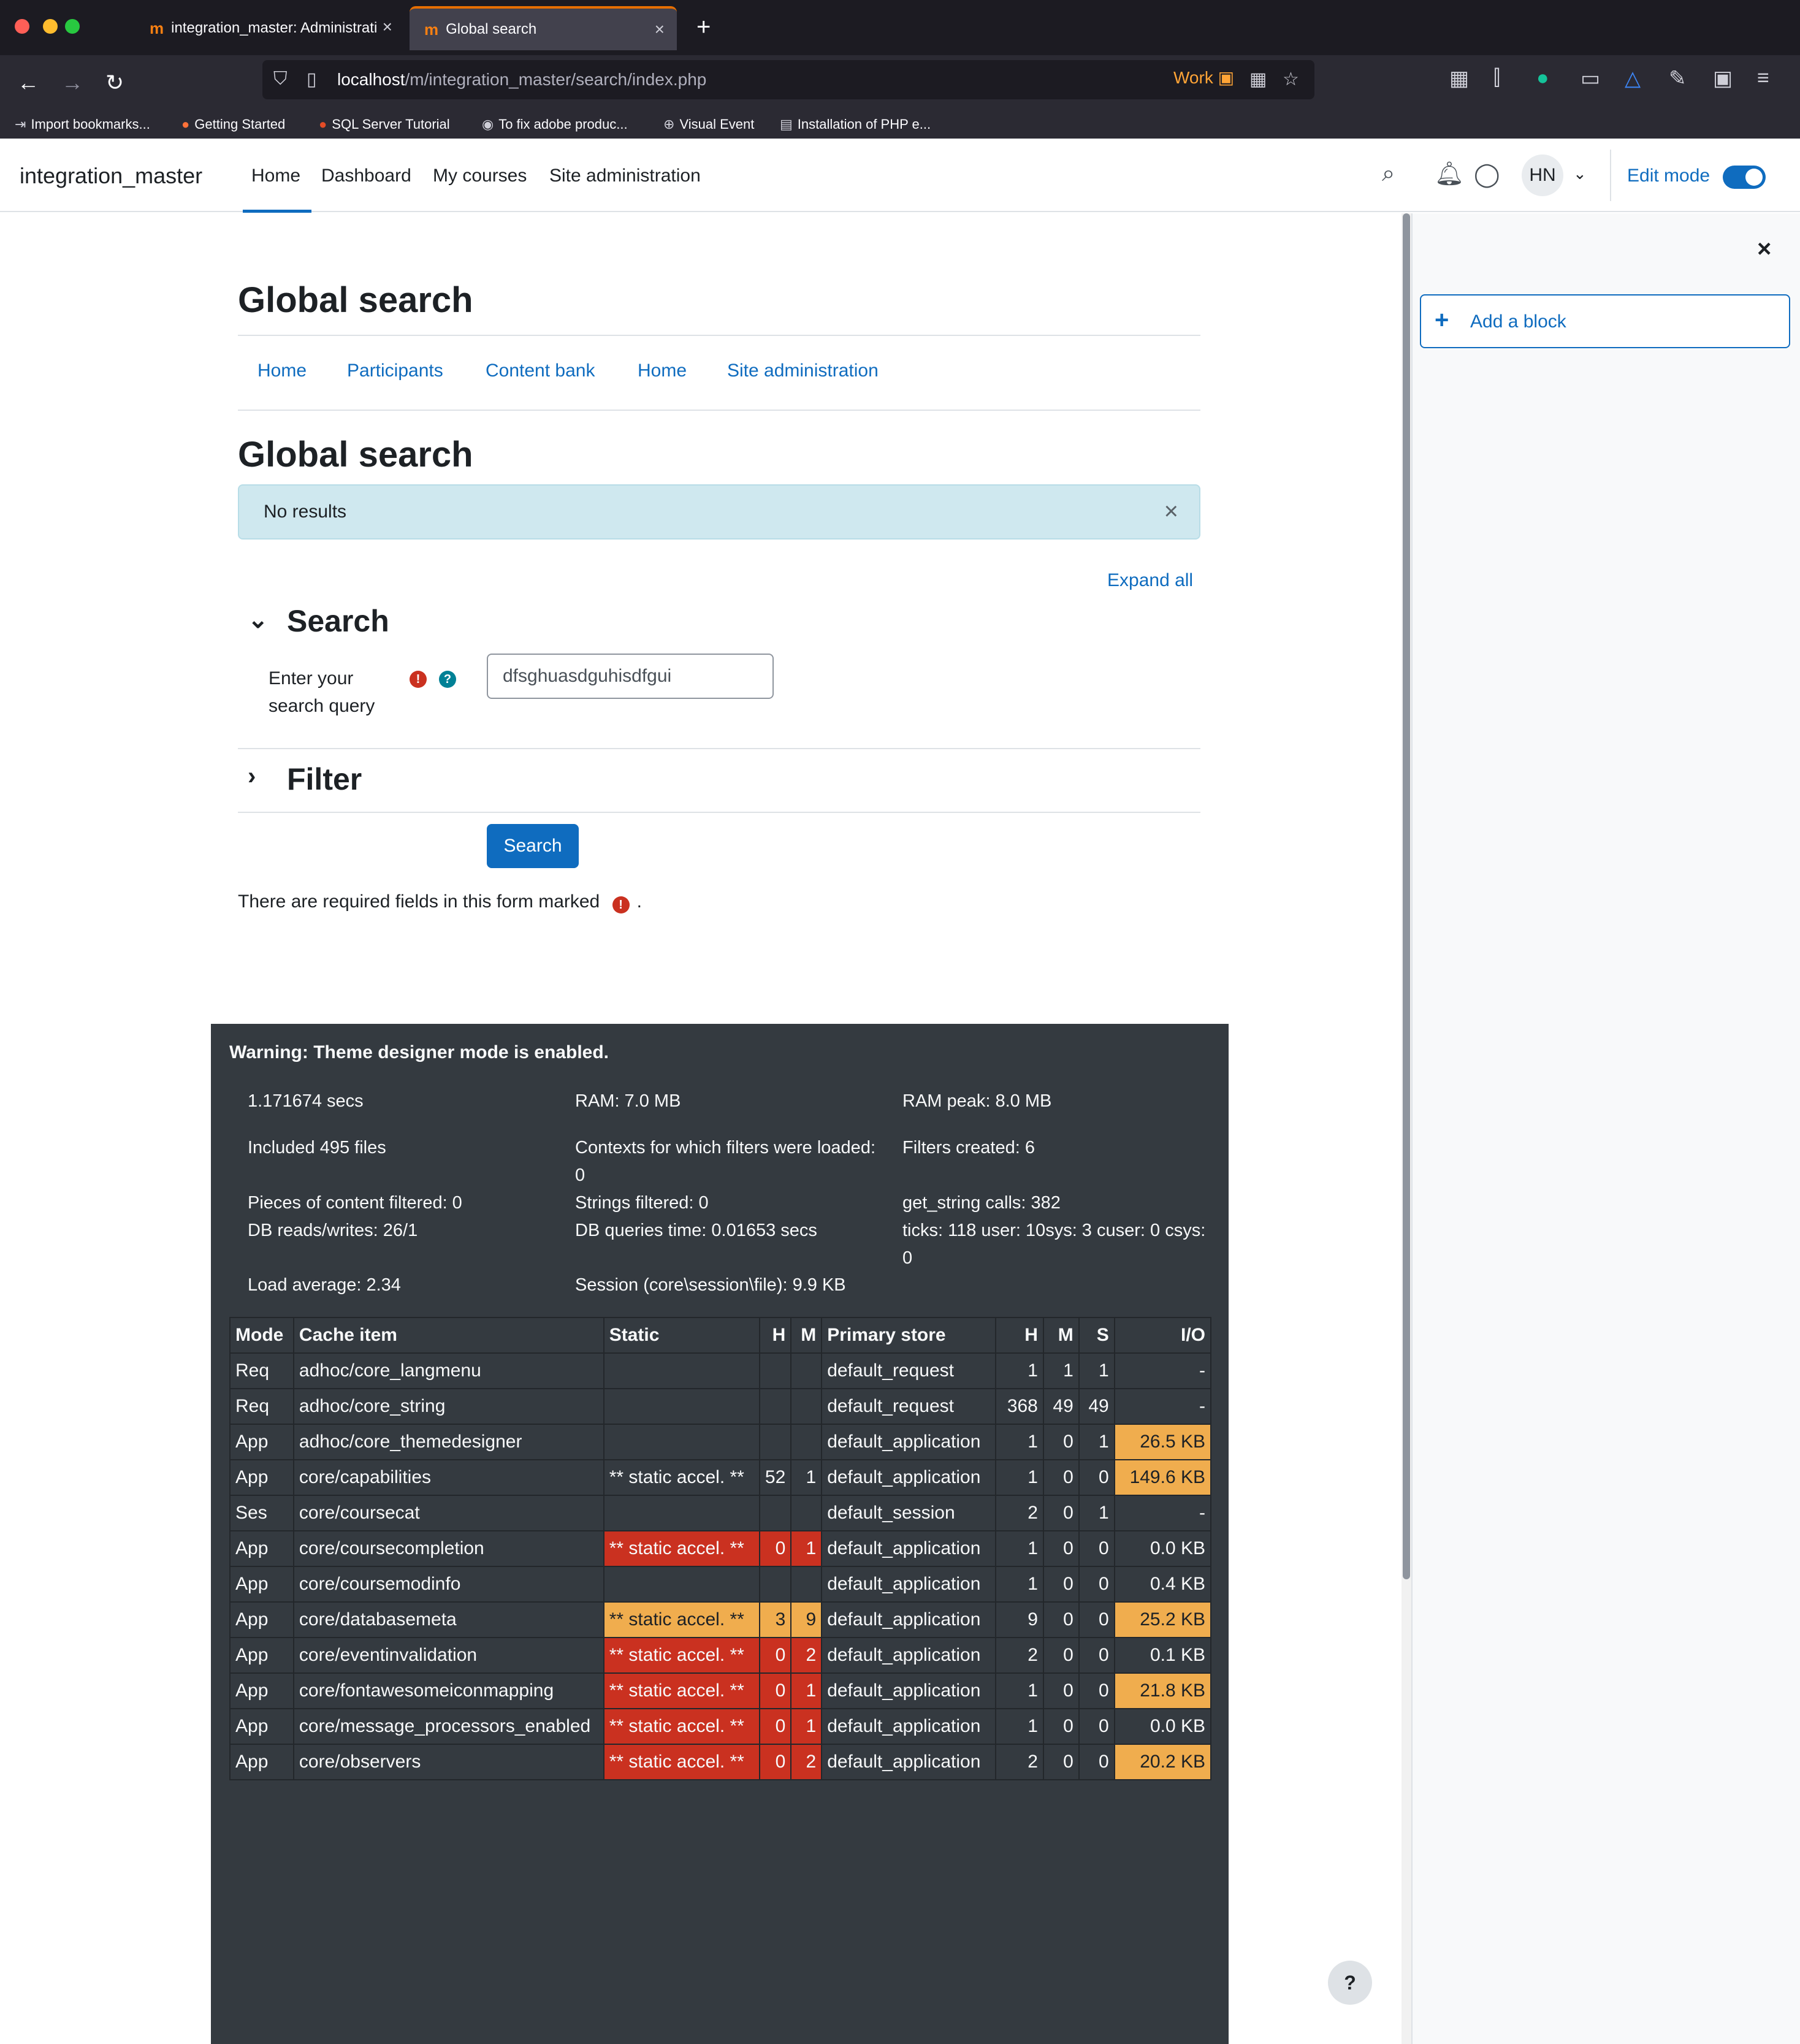  What do you see at coordinates (355, 1203) in the screenshot?
I see `perf-content-filtered: Pieces of content filtered: 0` at bounding box center [355, 1203].